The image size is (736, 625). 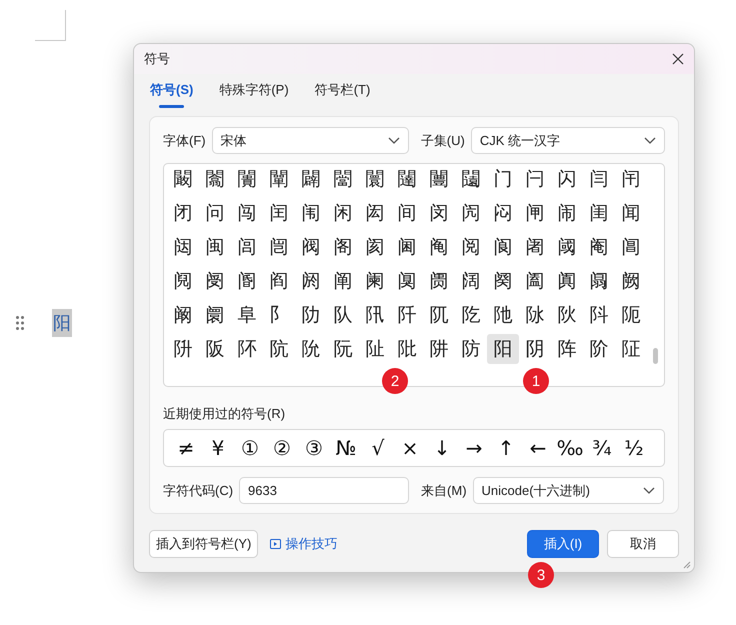 I want to click on tab: 特殊字符(P), so click(x=254, y=93).